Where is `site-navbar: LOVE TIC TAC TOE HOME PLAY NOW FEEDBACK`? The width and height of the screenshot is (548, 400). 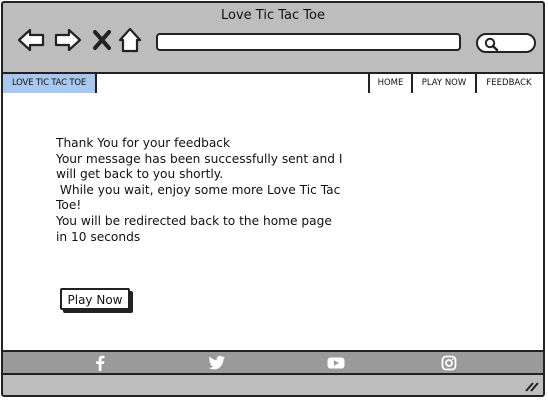
site-navbar: LOVE TIC TAC TOE HOME PLAY NOW FEEDBACK is located at coordinates (273, 83).